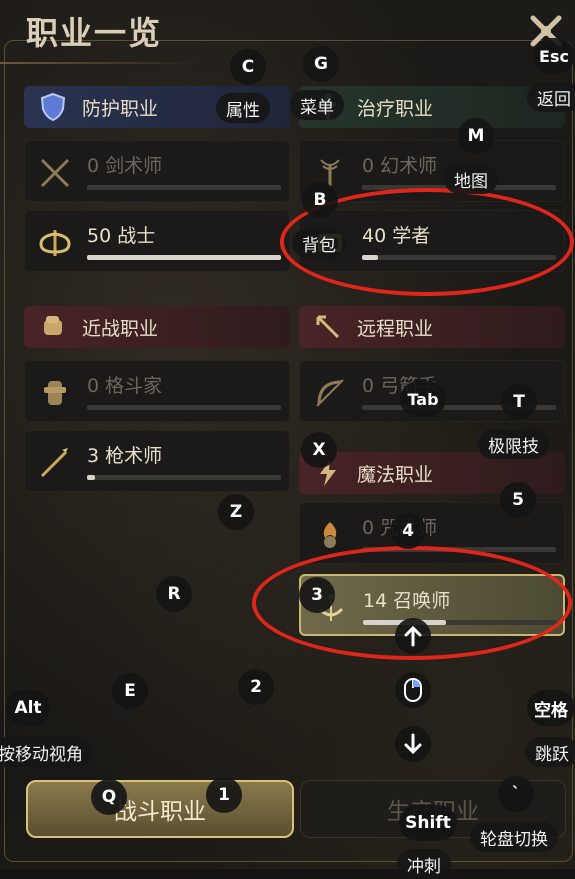  I want to click on category-magic-label: 魔法职业, so click(395, 474).